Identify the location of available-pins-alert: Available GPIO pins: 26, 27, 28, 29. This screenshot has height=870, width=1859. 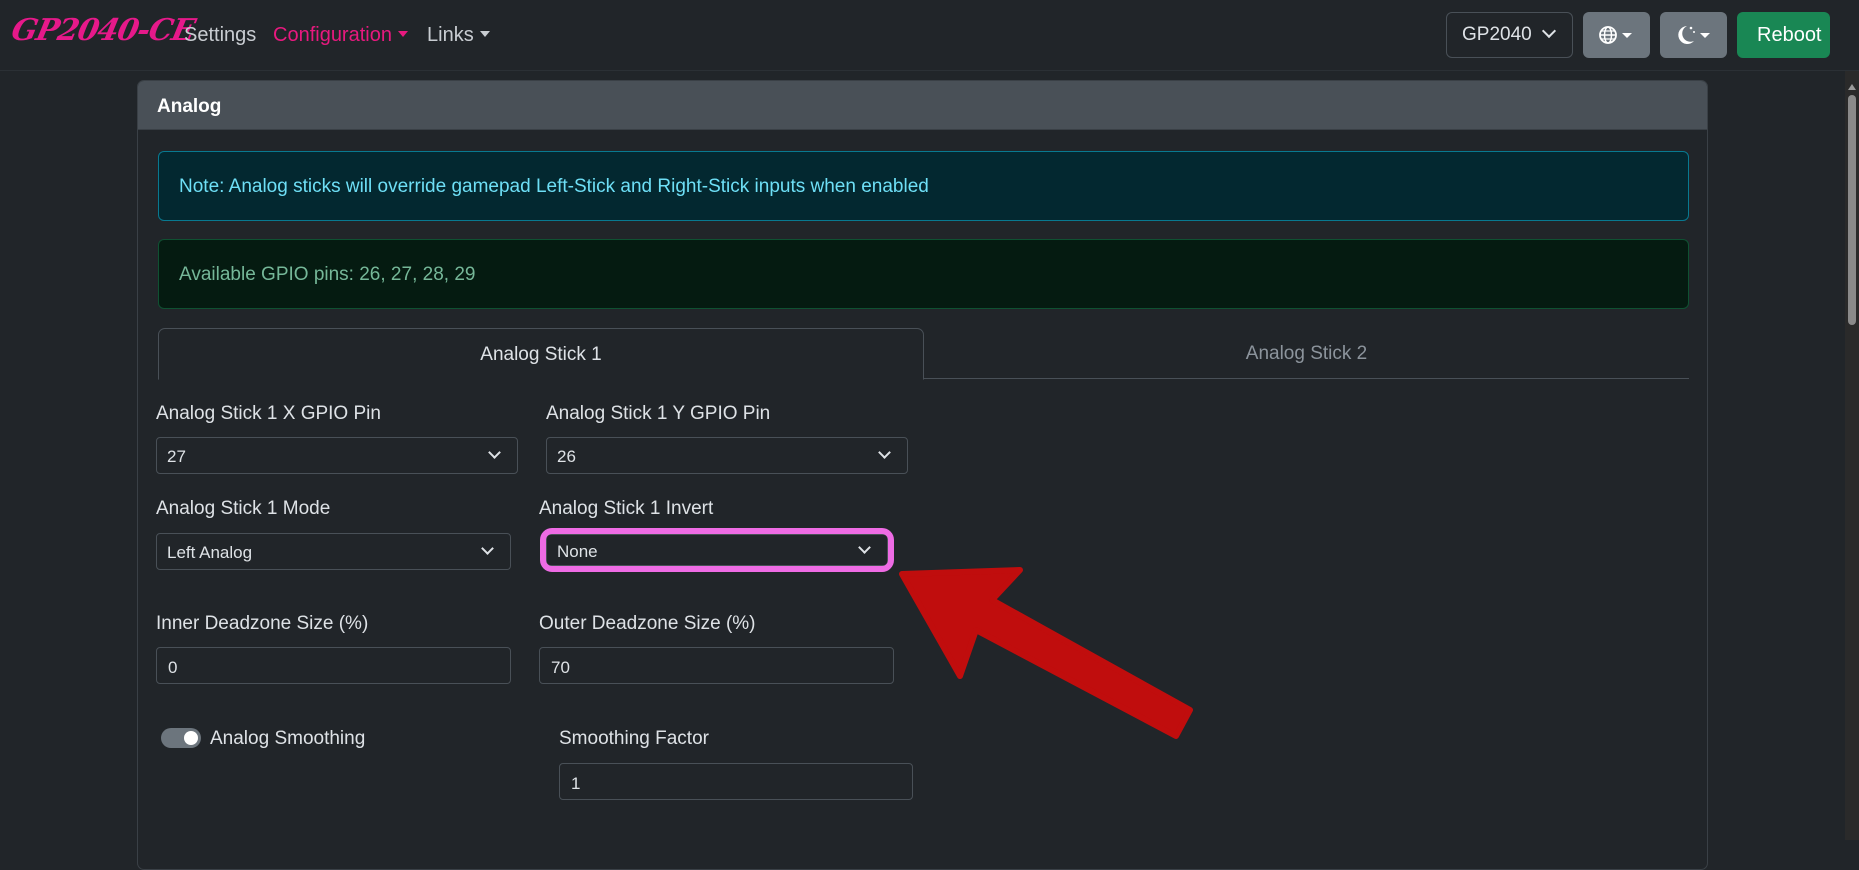
(923, 274).